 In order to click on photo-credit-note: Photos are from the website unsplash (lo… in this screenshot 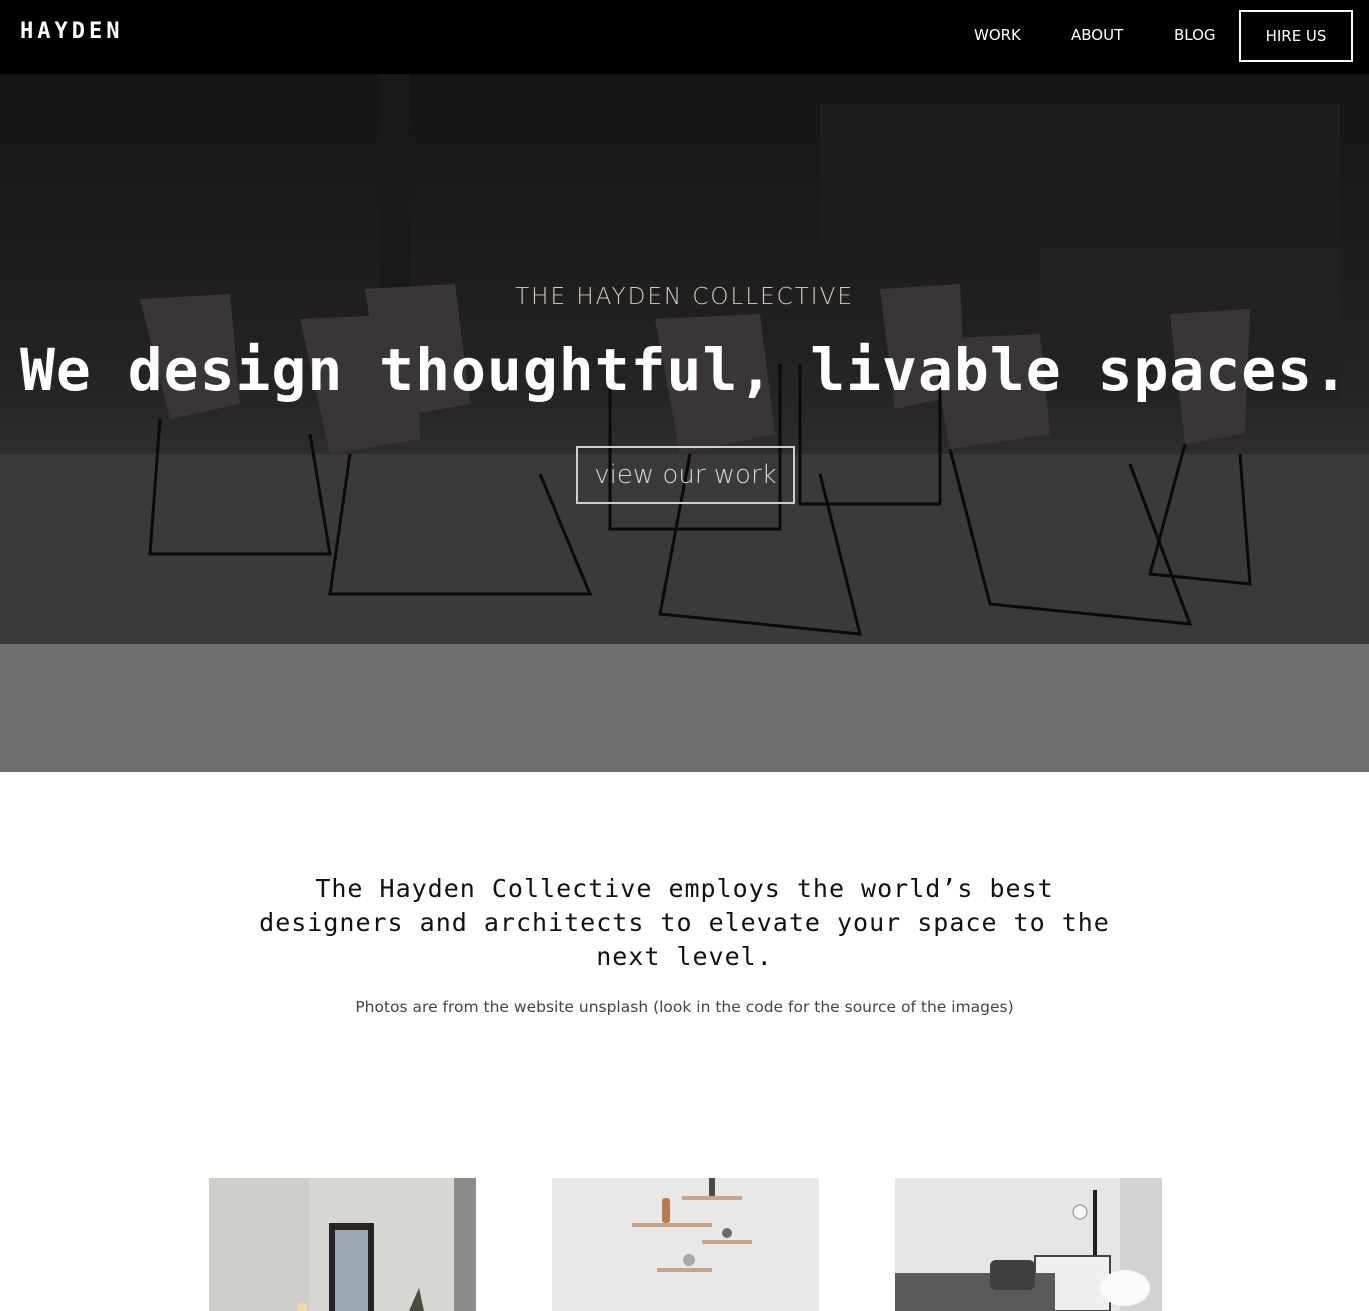, I will do `click(684, 1007)`.